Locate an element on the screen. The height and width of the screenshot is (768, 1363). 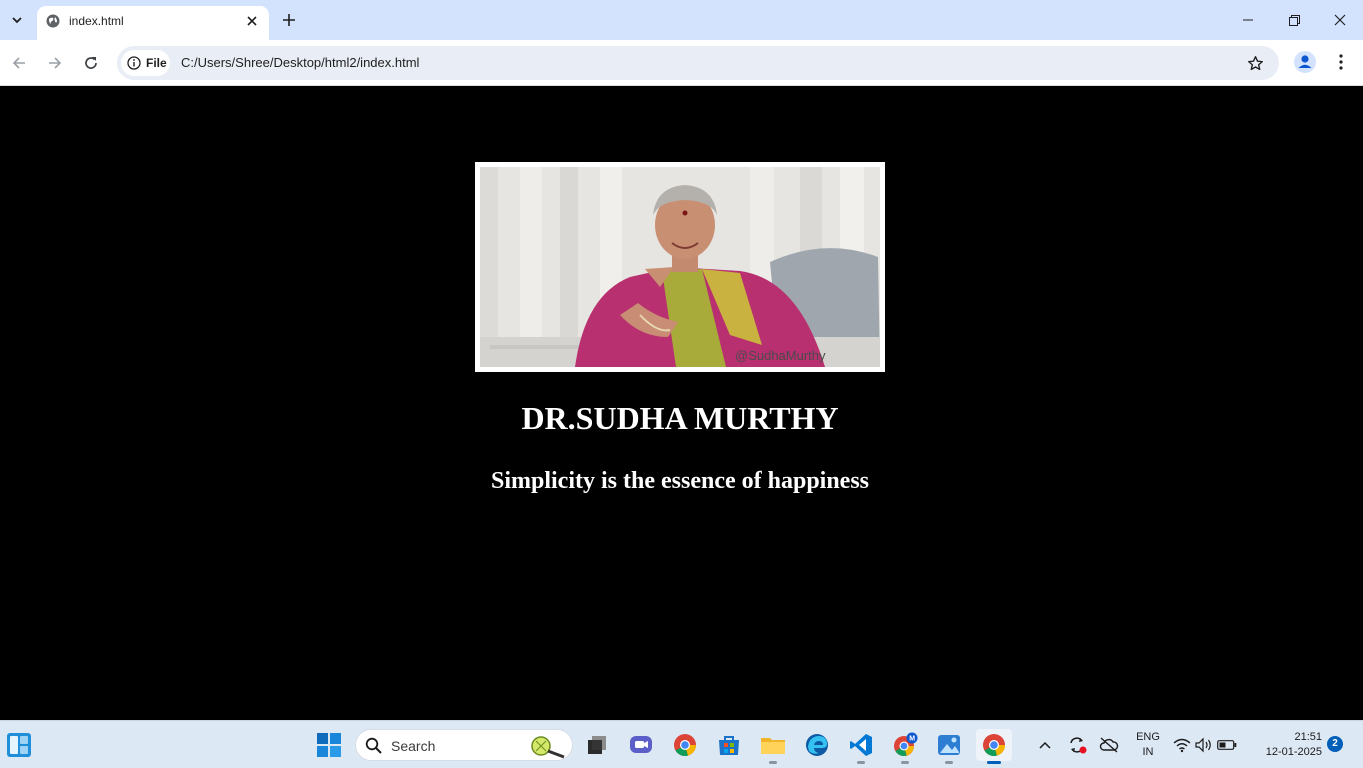
task-view-icon is located at coordinates (597, 745).